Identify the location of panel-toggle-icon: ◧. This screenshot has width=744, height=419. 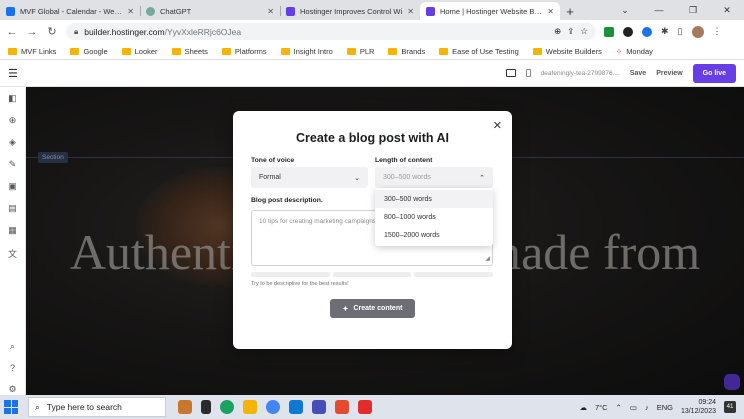
(12, 98).